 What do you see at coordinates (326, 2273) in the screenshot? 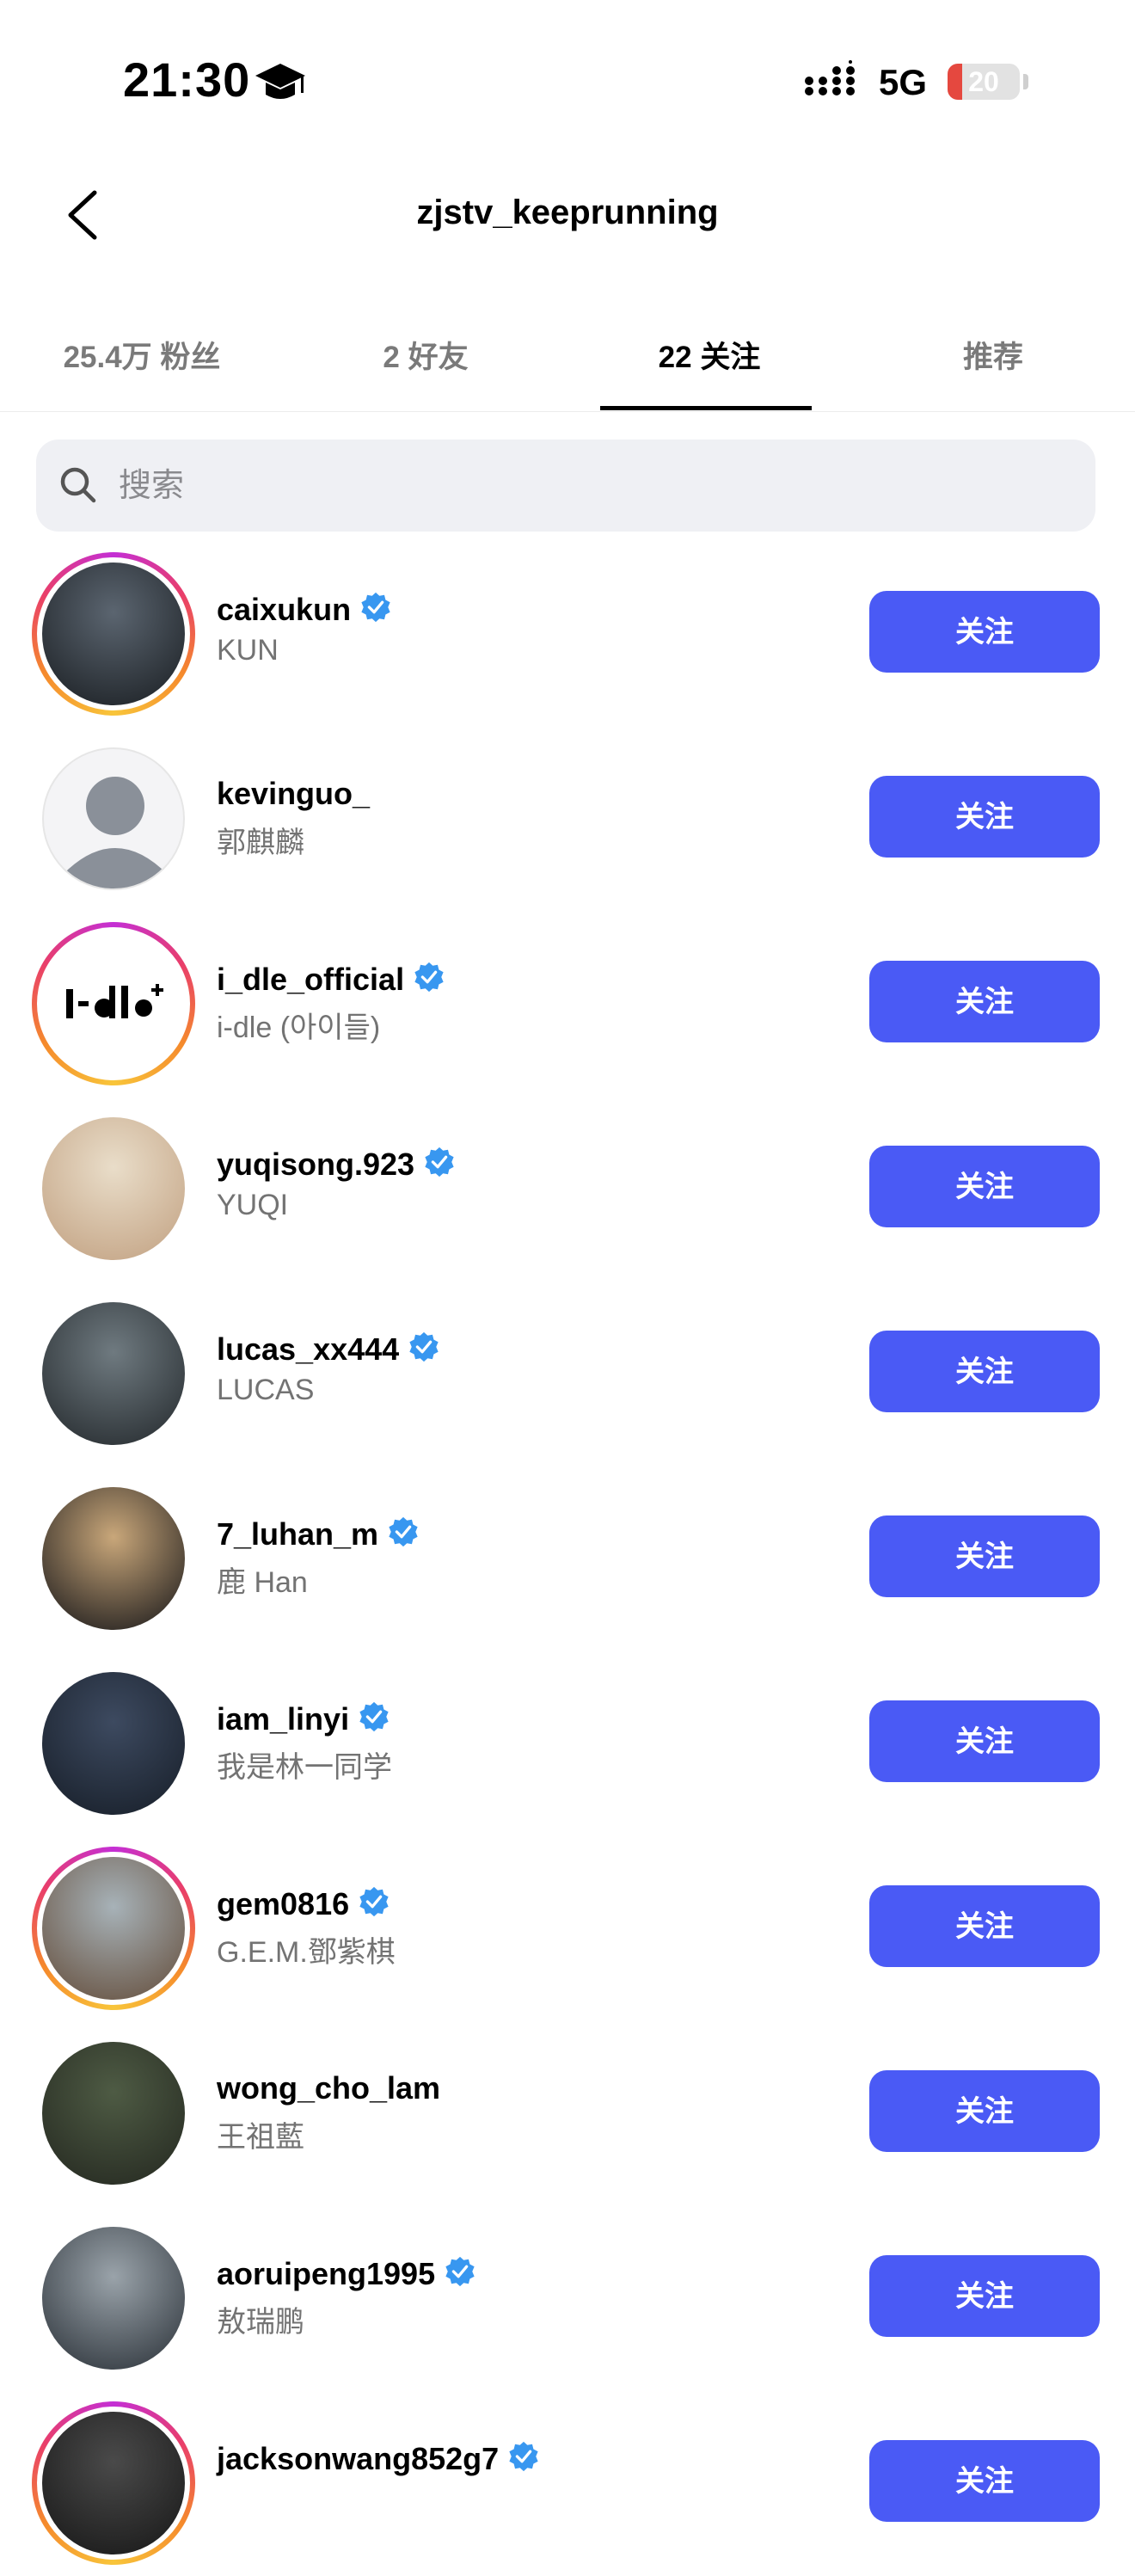
I see `username-text: aoruipeng1995` at bounding box center [326, 2273].